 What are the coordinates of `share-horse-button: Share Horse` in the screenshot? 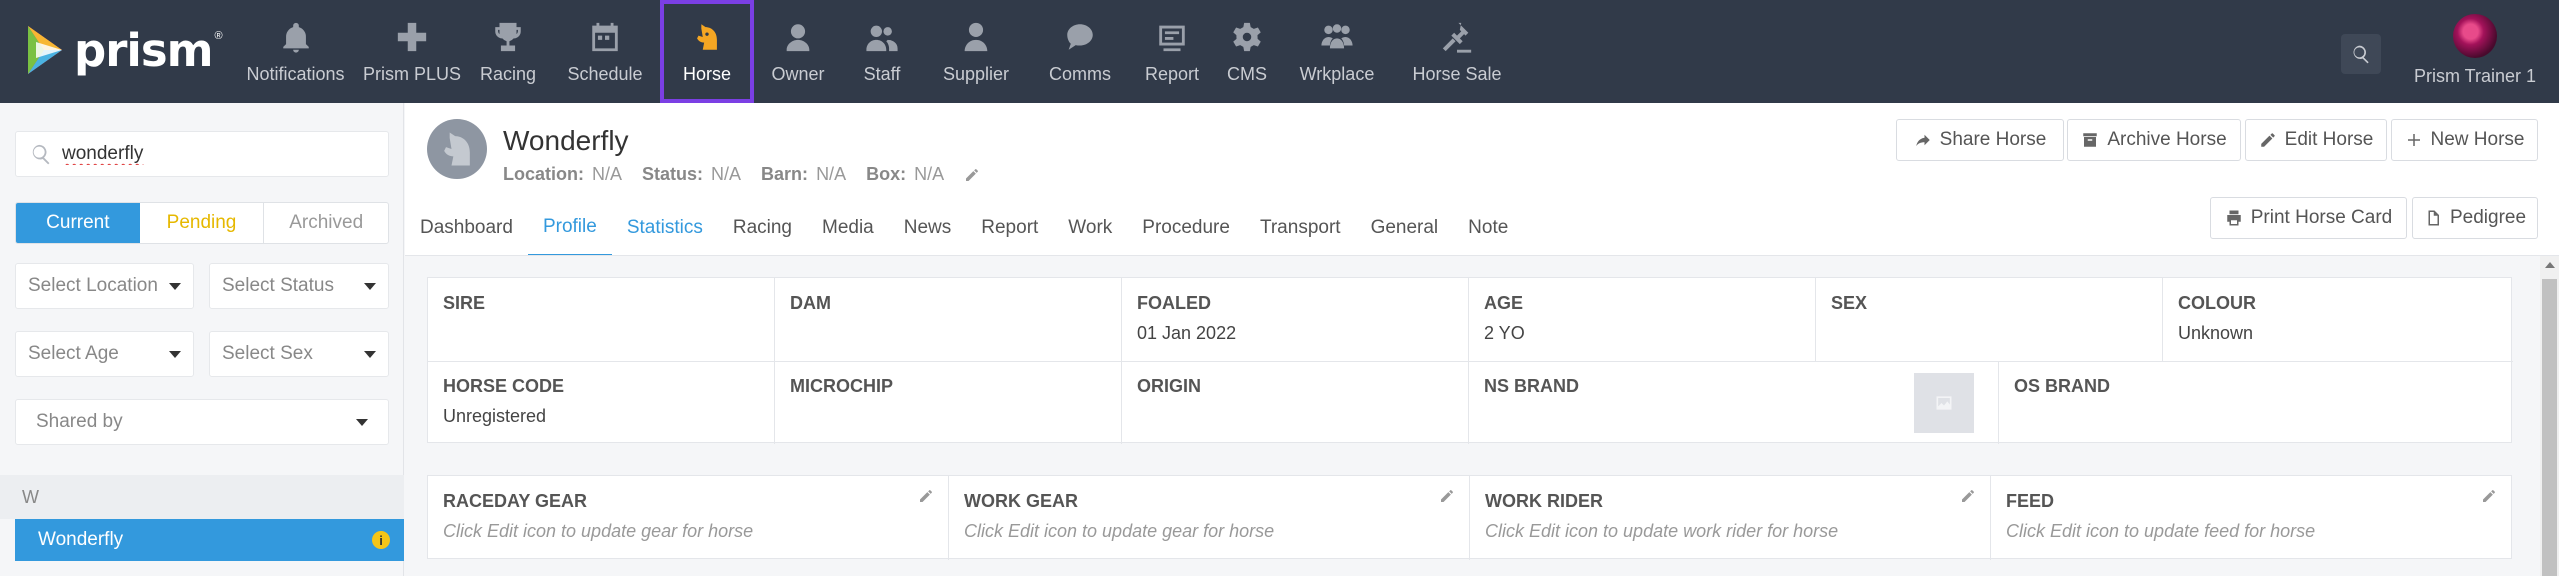 It's located at (1980, 140).